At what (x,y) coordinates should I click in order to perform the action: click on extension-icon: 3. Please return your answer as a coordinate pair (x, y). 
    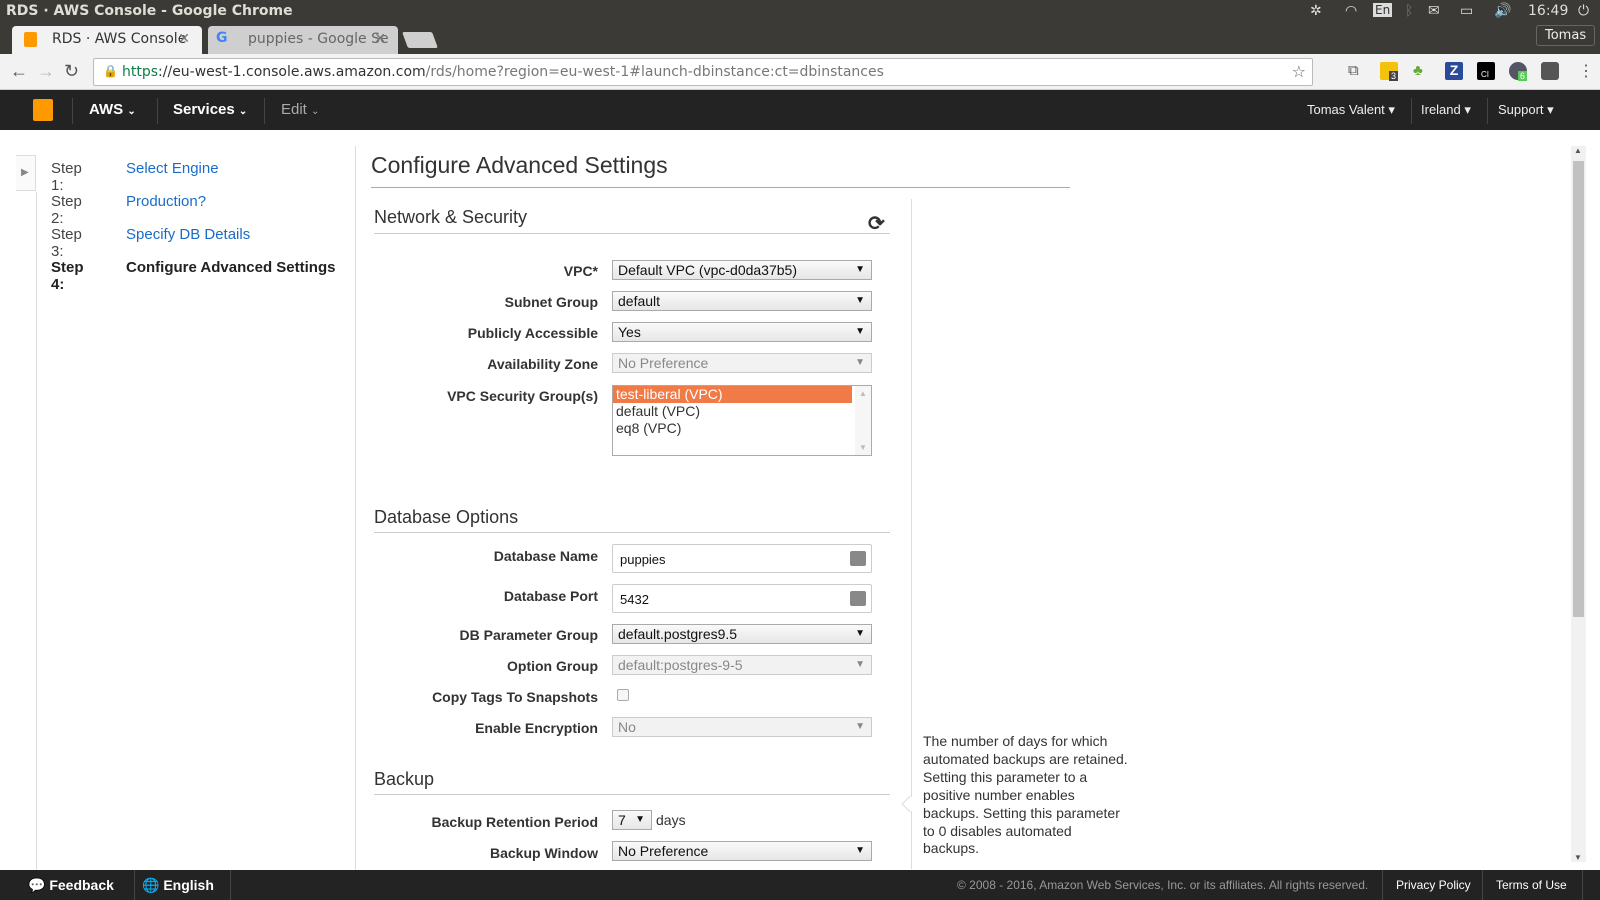
    Looking at the image, I should click on (1389, 71).